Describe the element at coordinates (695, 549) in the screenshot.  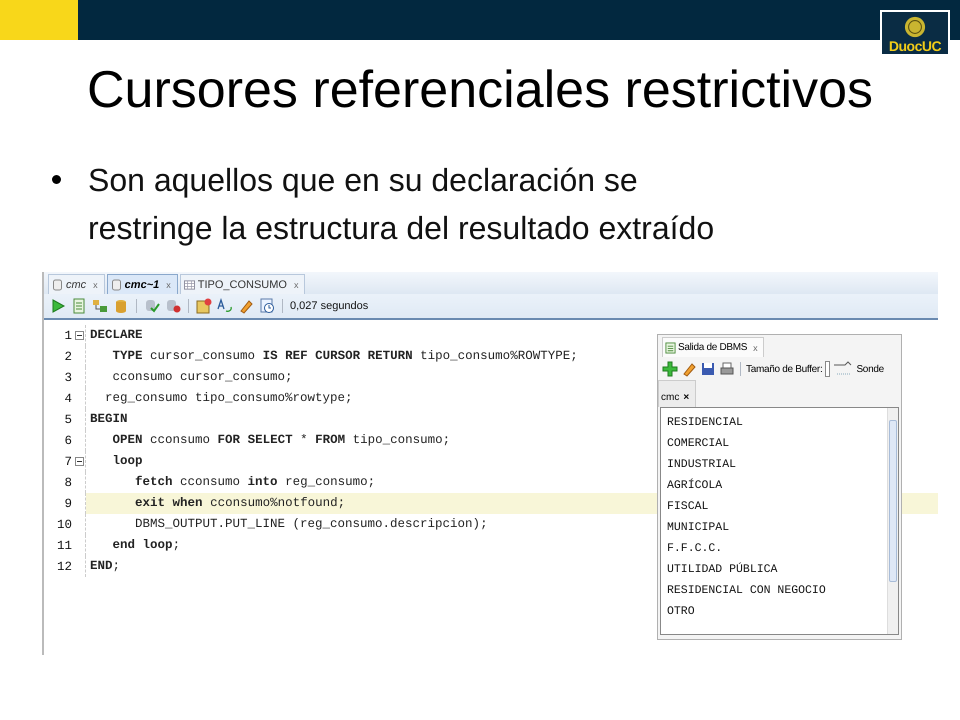
I see `output-line: F.F.C.C.` at that location.